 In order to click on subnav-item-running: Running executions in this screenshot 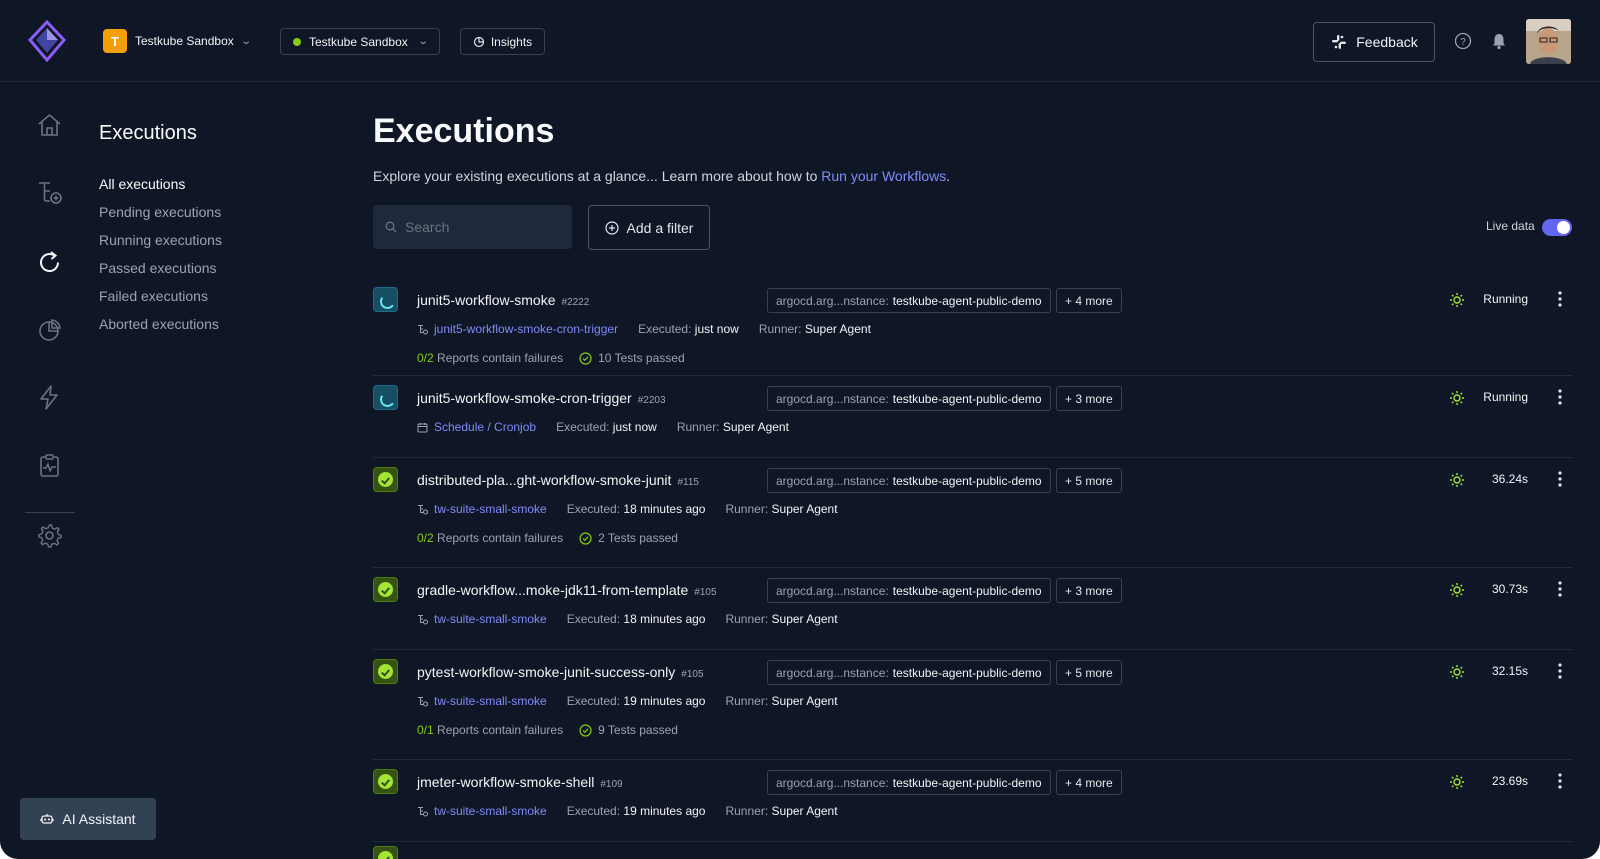, I will do `click(160, 240)`.